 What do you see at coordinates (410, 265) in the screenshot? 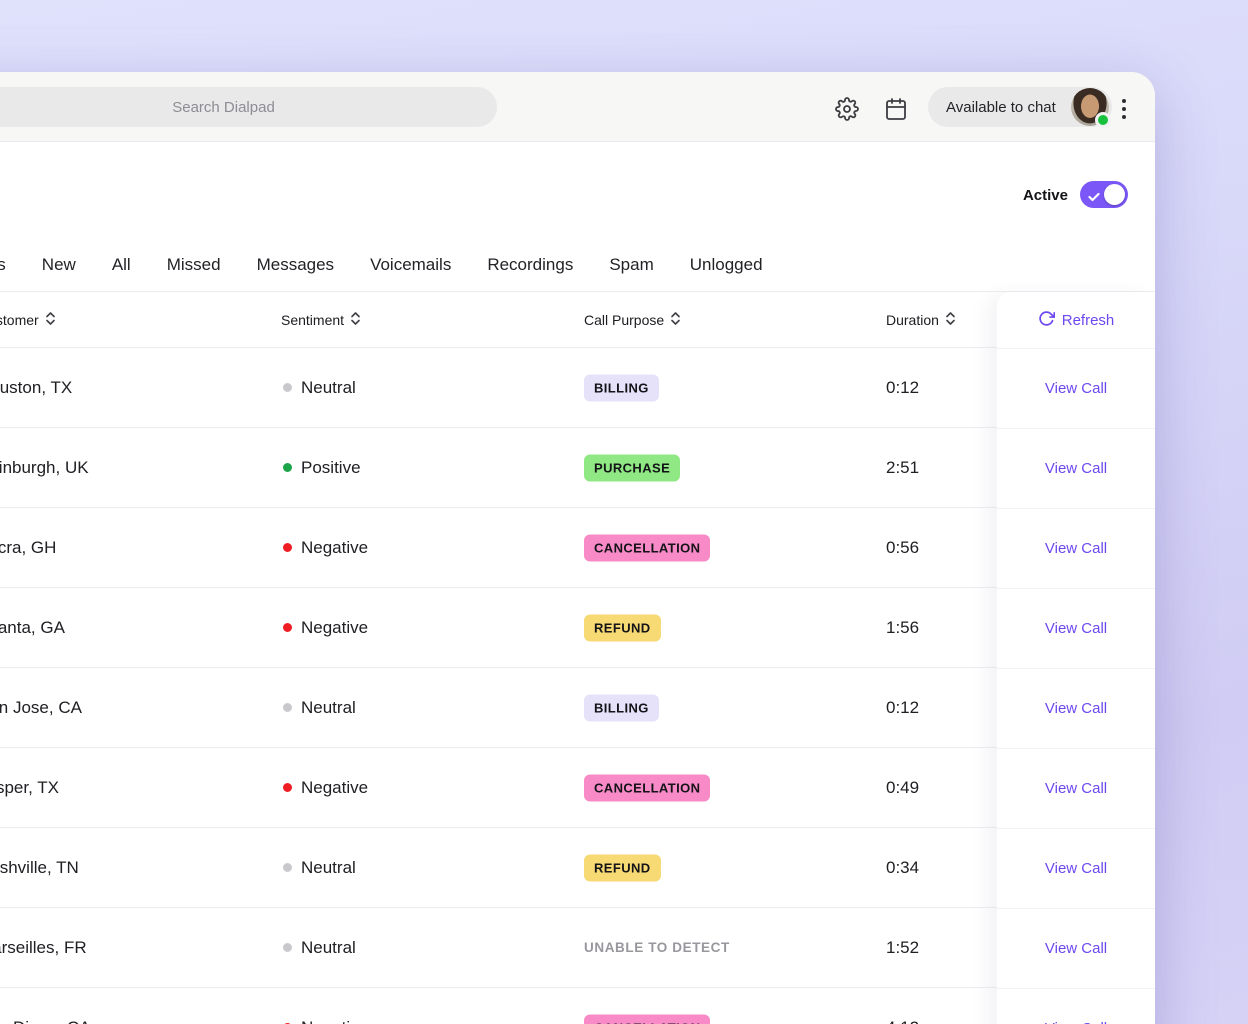
I see `tab-voicemails: Voicemails` at bounding box center [410, 265].